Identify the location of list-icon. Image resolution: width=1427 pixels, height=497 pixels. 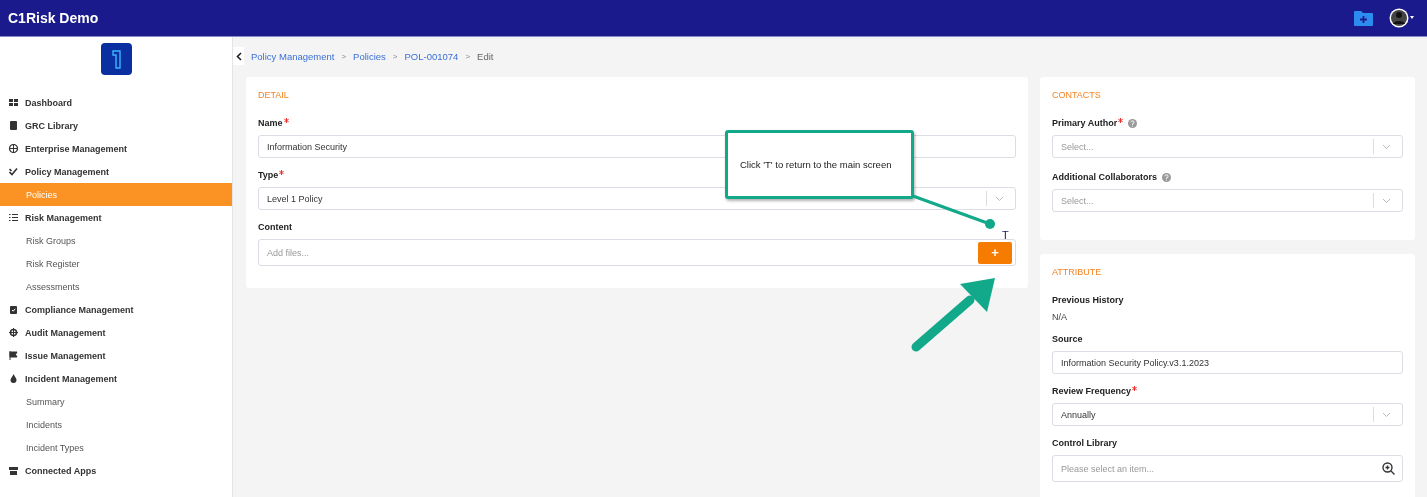
(13, 217).